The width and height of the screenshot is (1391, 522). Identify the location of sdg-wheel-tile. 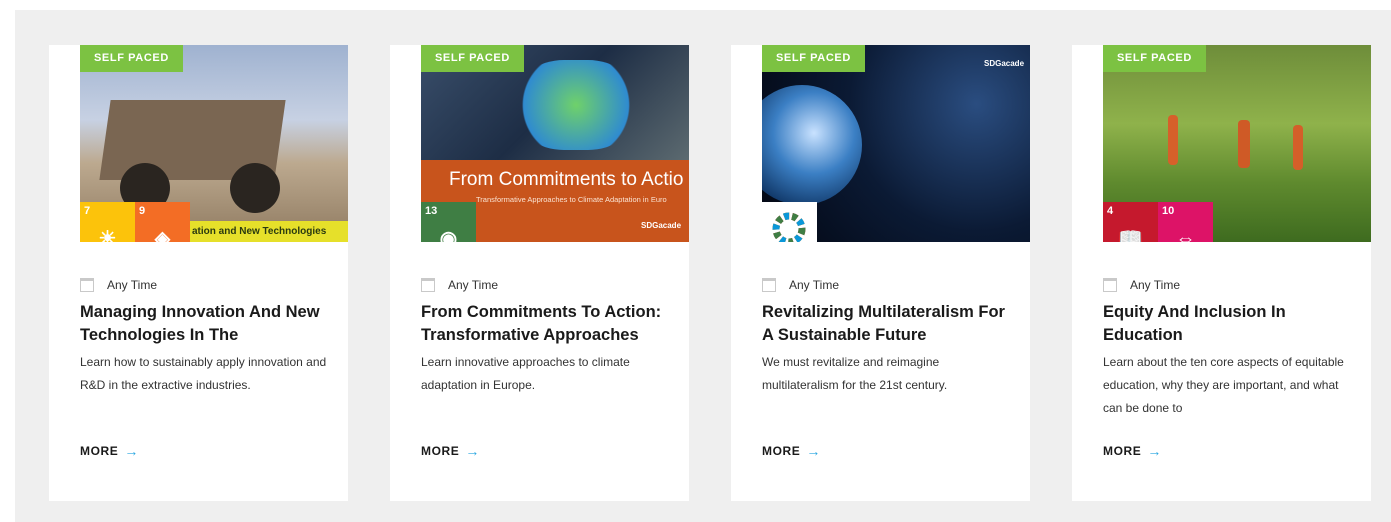
(789, 222).